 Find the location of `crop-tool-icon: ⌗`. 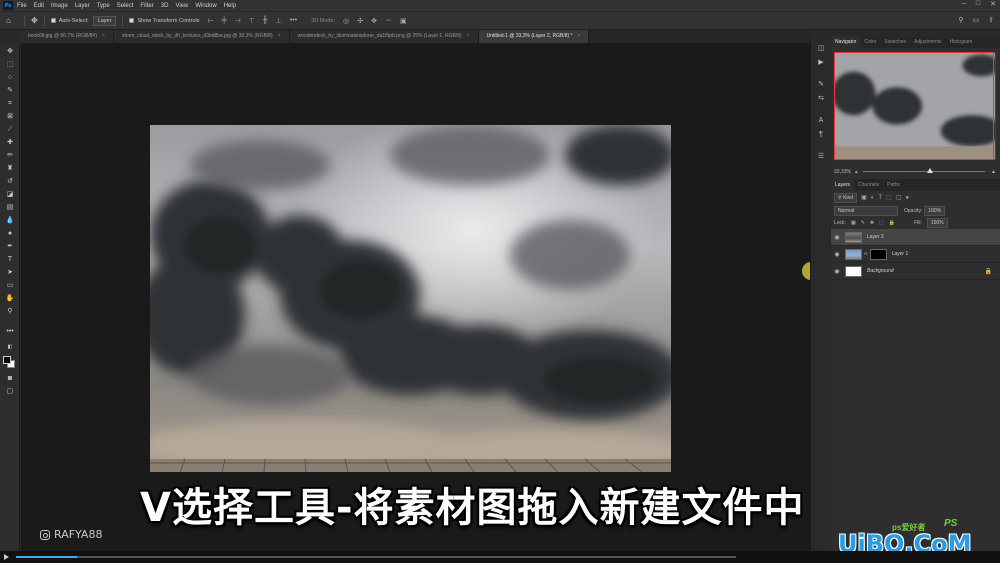

crop-tool-icon: ⌗ is located at coordinates (10, 103).